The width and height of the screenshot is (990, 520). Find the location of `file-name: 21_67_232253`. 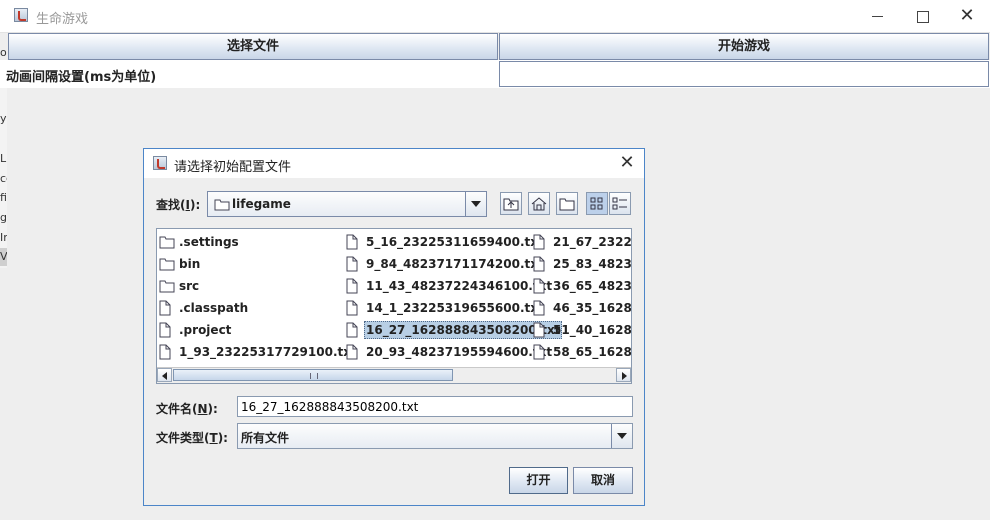

file-name: 21_67_232253 is located at coordinates (592, 242).